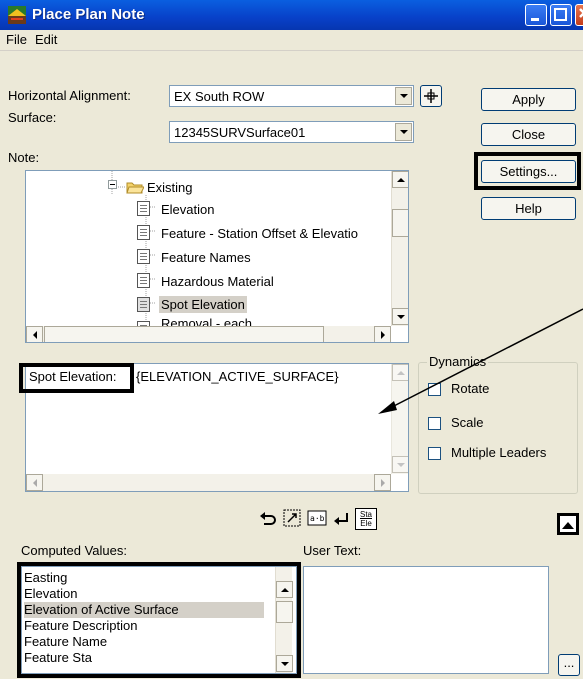  Describe the element at coordinates (332, 550) in the screenshot. I see `user-text-label: User Text:` at that location.